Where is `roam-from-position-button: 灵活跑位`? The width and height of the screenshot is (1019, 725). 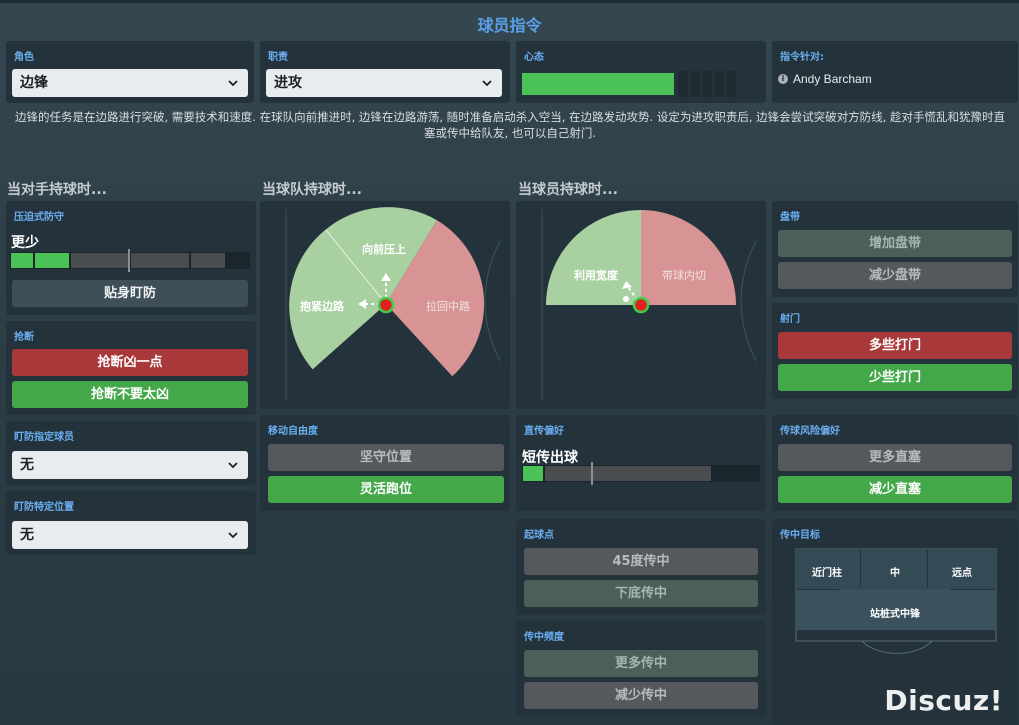
roam-from-position-button: 灵活跑位 is located at coordinates (386, 489).